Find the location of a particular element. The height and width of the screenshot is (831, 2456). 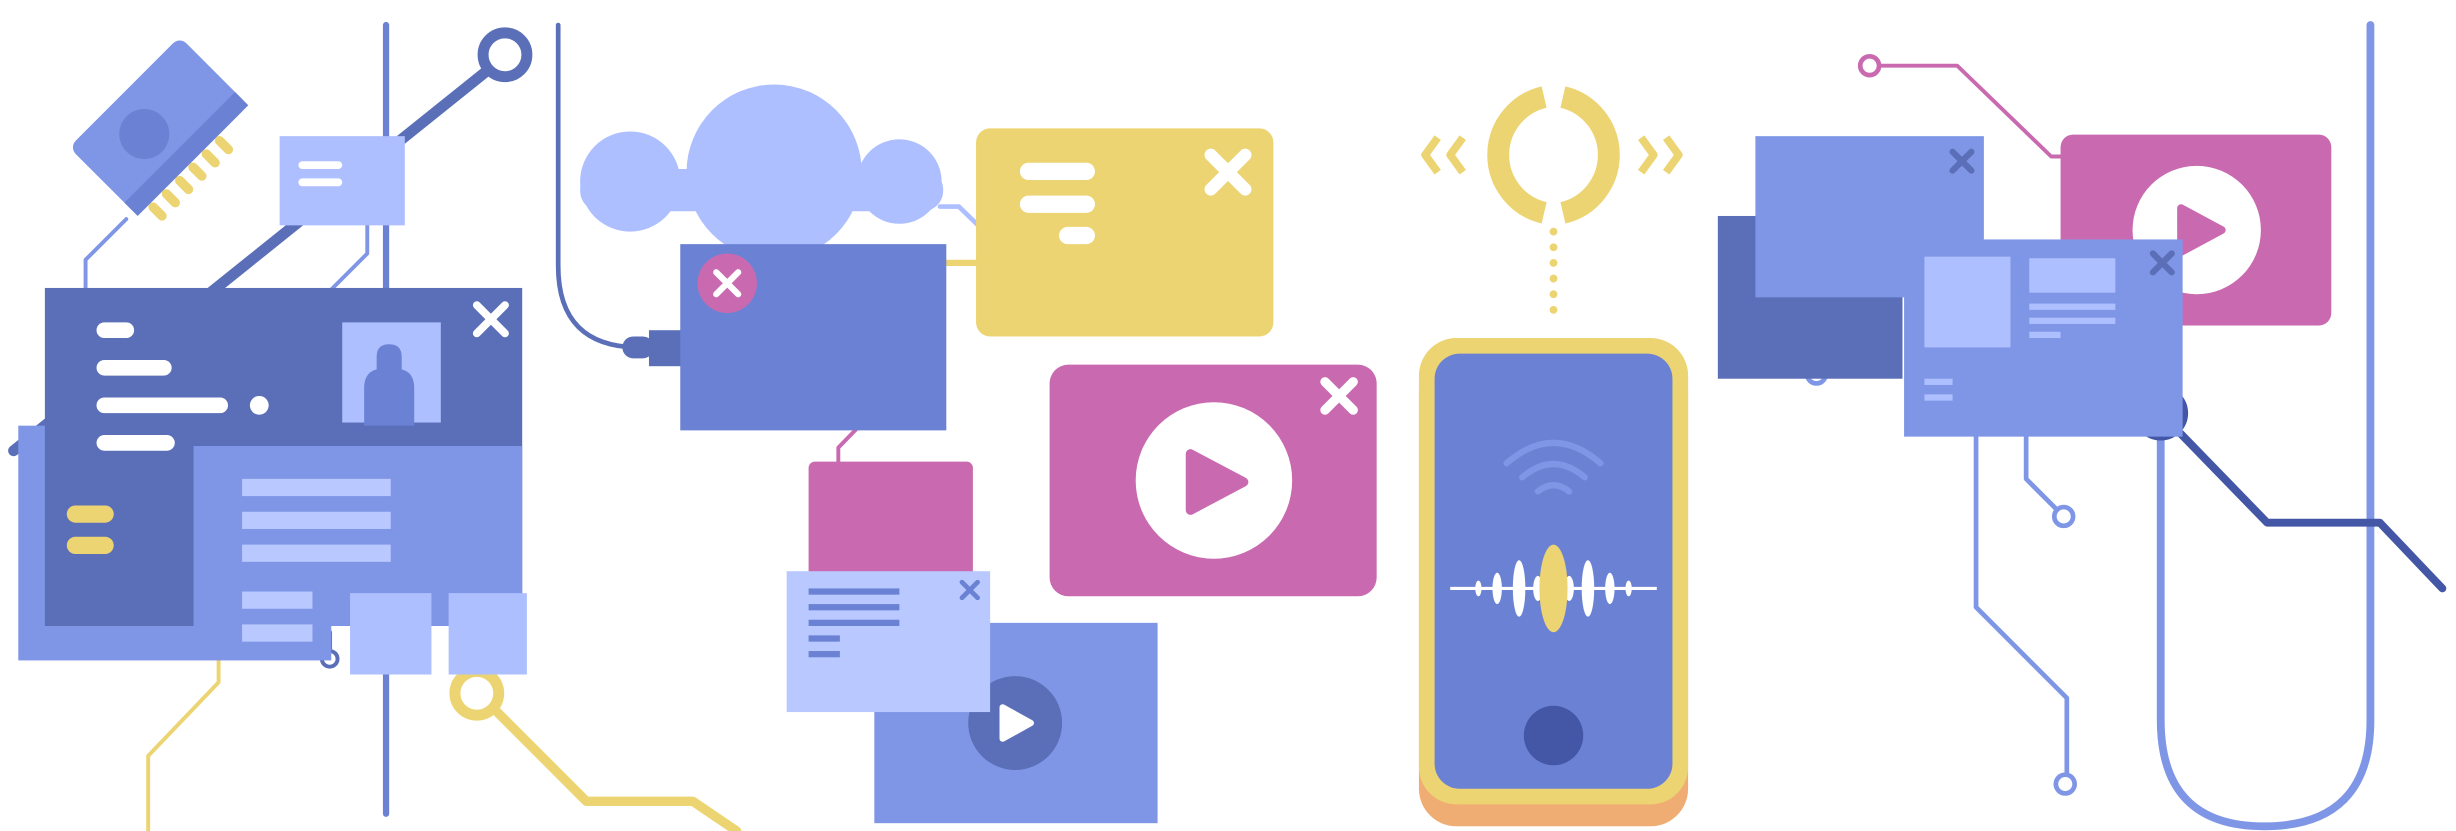

smartphone is located at coordinates (1553, 582).